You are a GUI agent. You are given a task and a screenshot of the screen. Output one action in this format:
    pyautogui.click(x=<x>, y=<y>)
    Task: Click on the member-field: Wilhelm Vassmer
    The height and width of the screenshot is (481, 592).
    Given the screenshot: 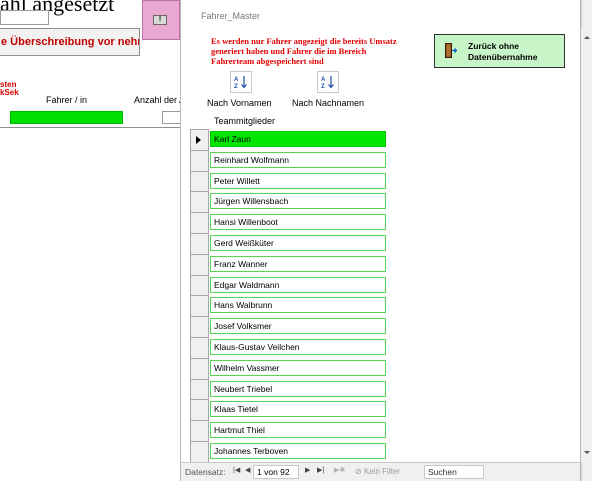 What is the action you would take?
    pyautogui.click(x=298, y=367)
    